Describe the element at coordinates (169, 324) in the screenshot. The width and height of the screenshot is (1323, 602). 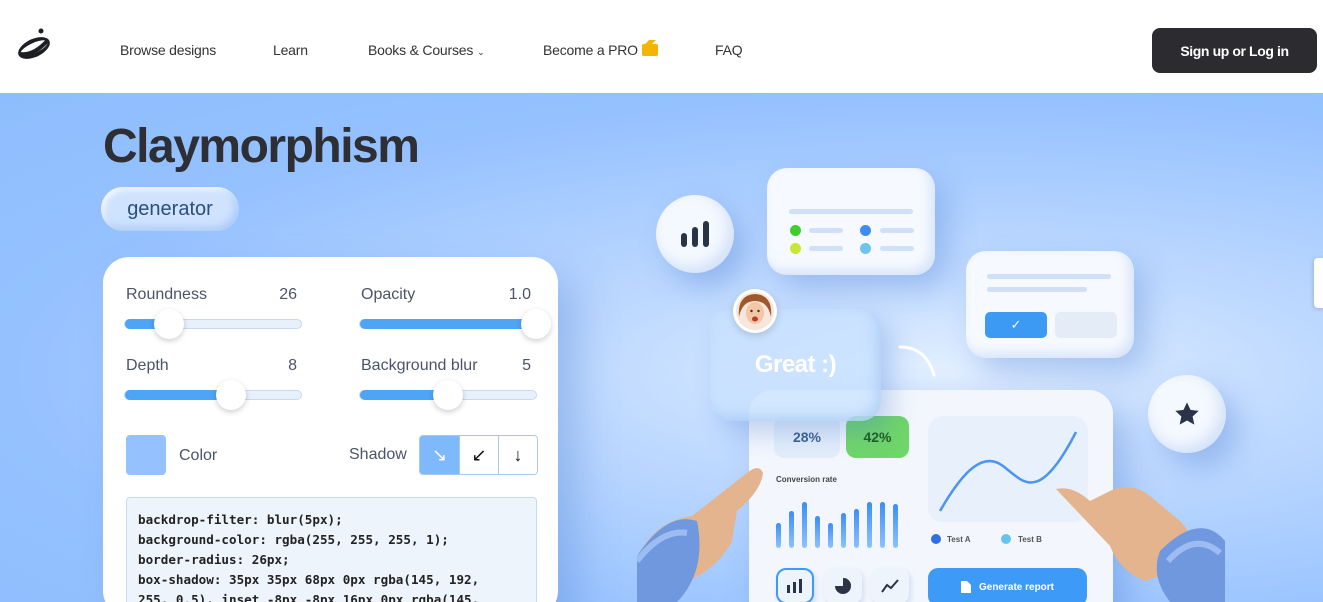
I see `roundness-slider-thumb` at that location.